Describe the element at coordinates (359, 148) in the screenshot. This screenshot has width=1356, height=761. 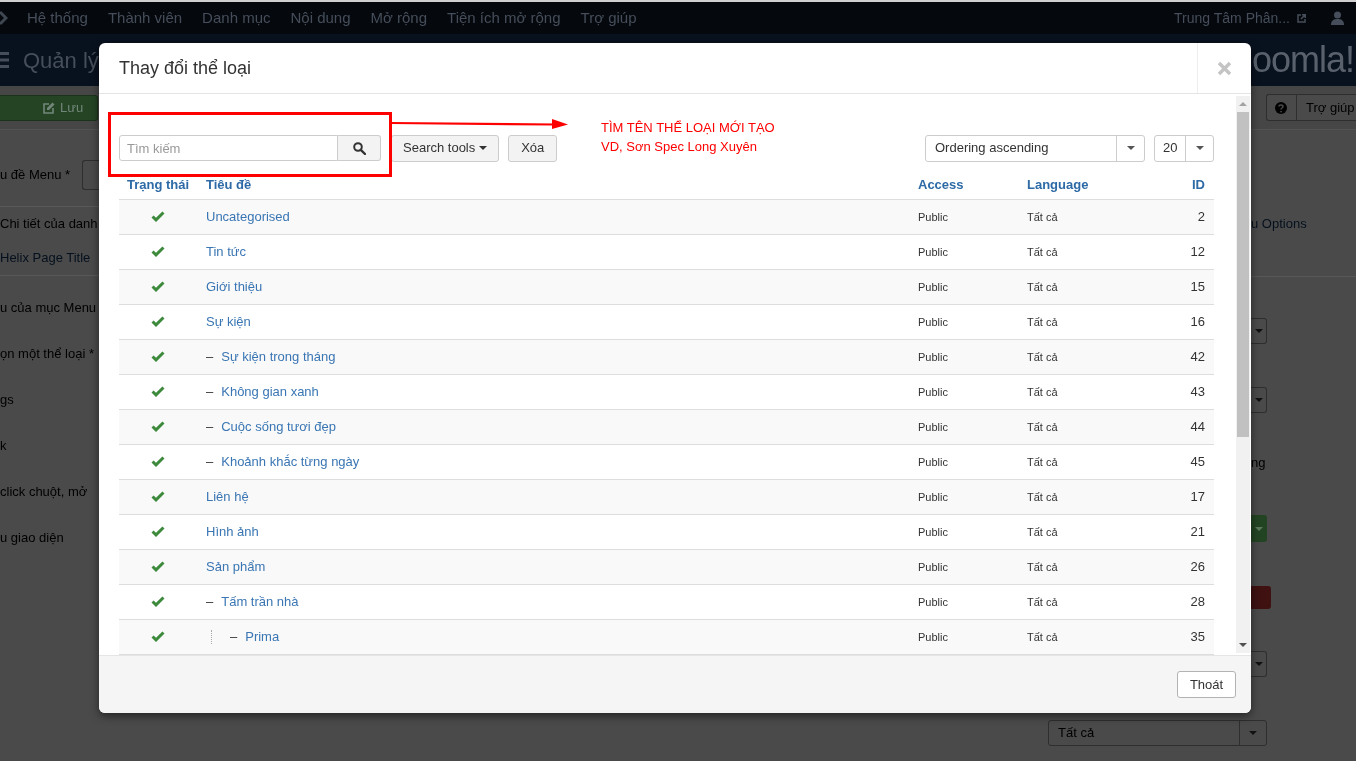
I see `search-button` at that location.